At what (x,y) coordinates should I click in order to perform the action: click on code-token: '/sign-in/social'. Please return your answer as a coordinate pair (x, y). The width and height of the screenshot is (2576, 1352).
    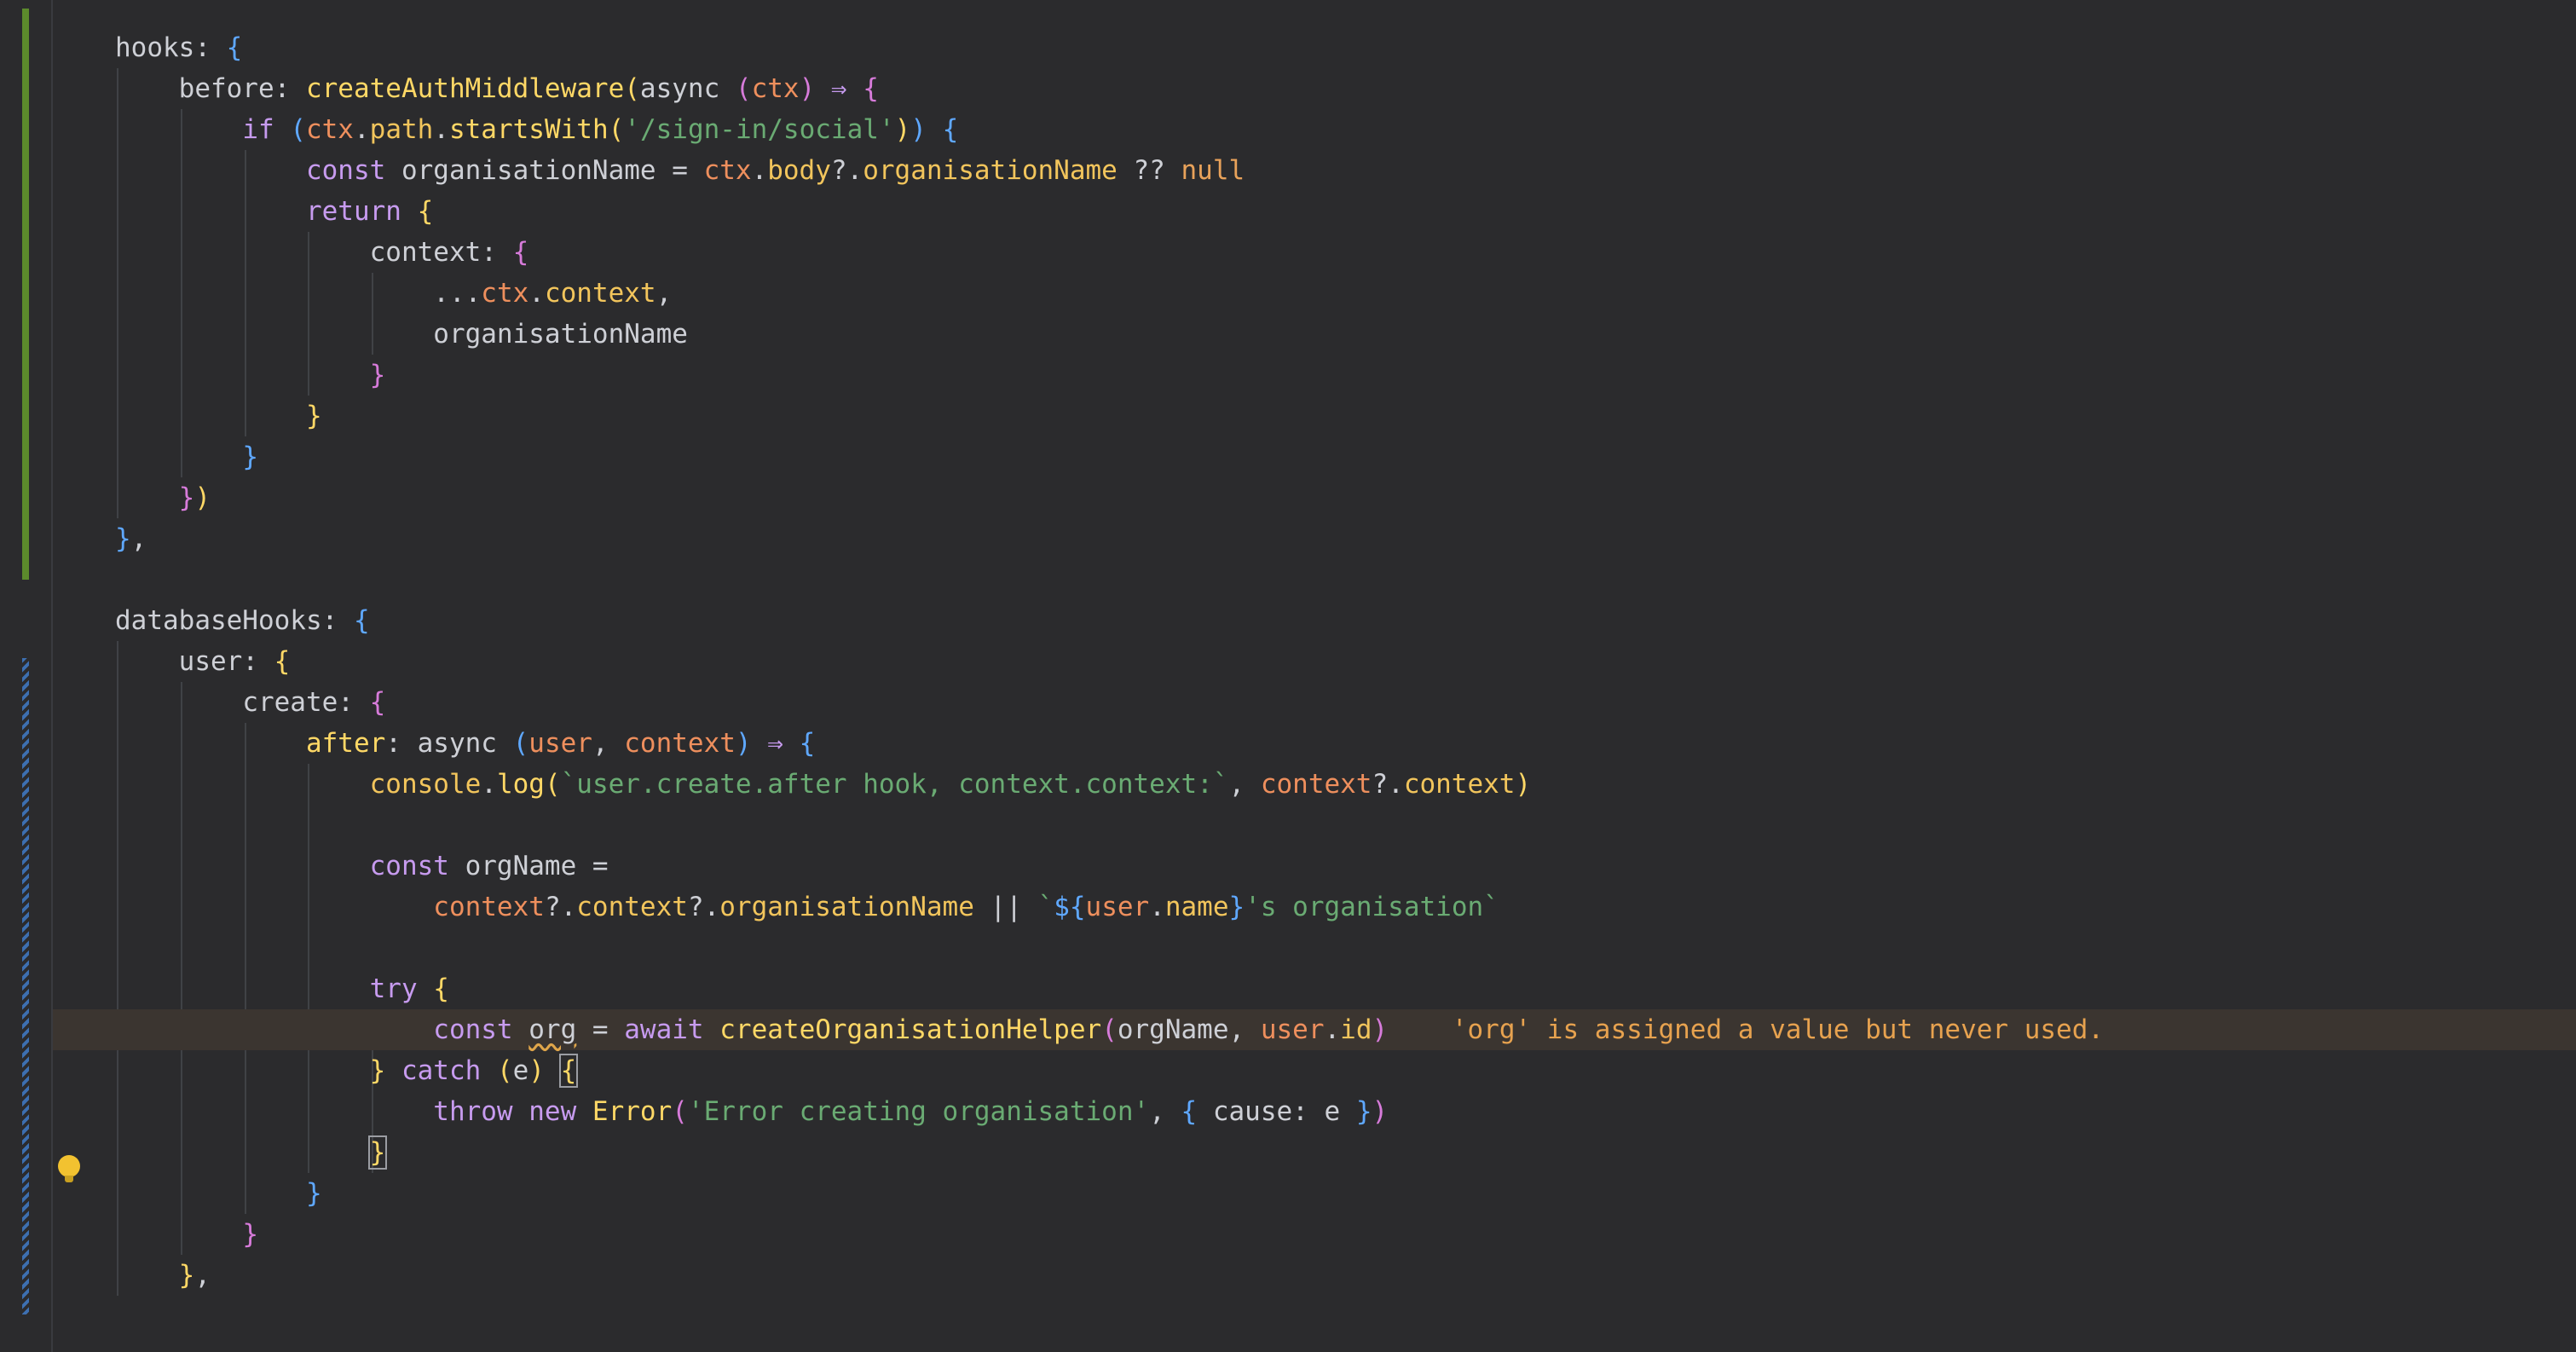
    Looking at the image, I should click on (759, 129).